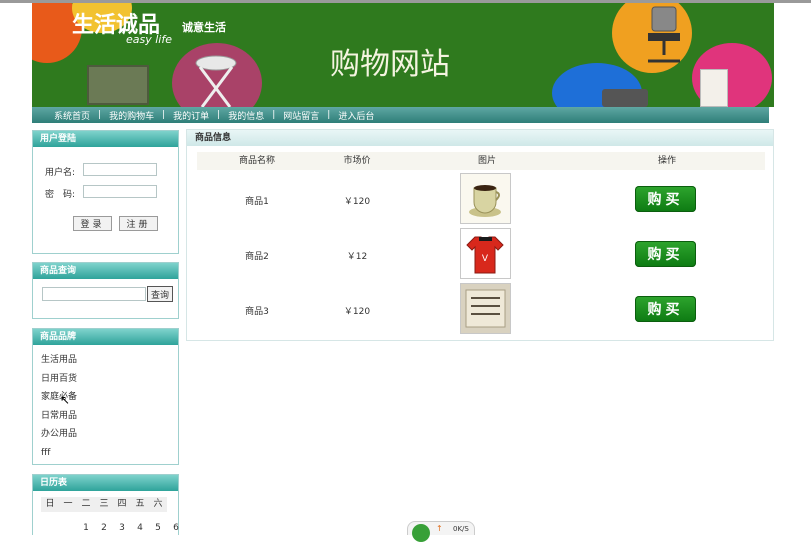  I want to click on nav-orders: 我的订单, so click(191, 115).